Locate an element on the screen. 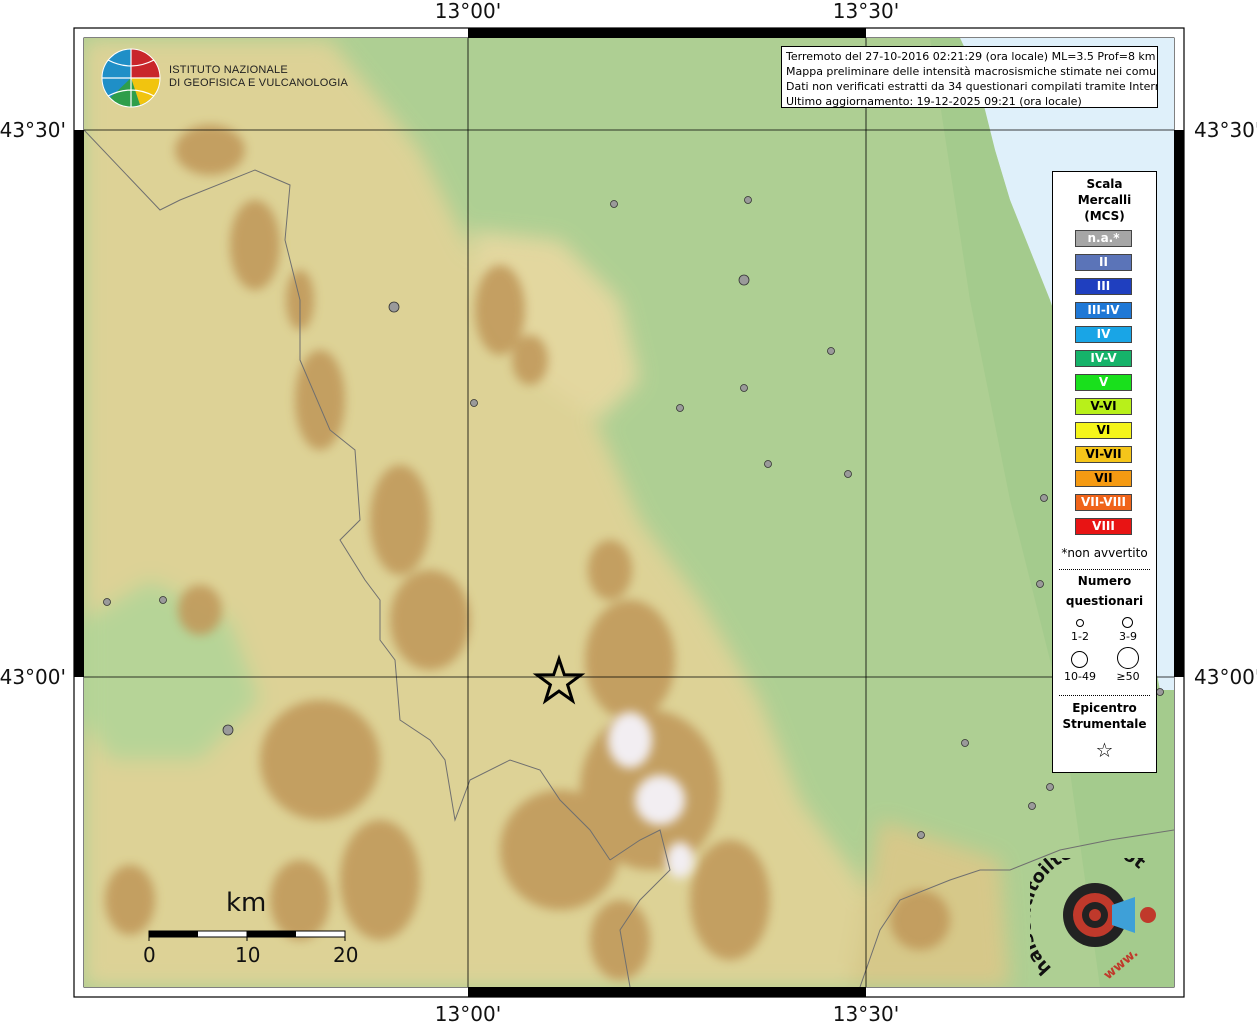  legend-swatch-vii-viii: VII-VIII is located at coordinates (1103, 502).